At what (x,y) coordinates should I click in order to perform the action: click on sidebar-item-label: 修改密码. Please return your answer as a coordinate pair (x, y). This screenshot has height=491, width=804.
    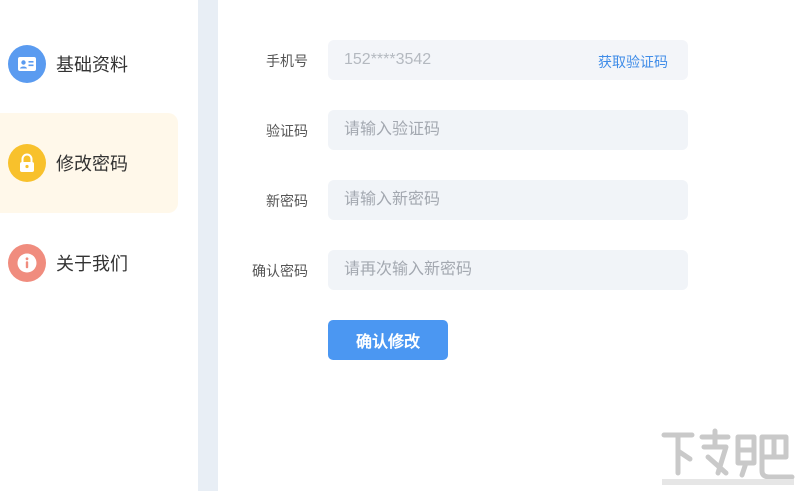
    Looking at the image, I should click on (92, 164).